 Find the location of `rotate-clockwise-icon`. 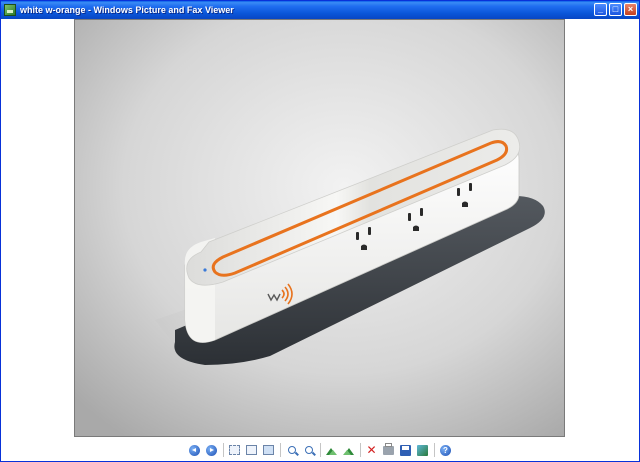

rotate-clockwise-icon is located at coordinates (331, 450).